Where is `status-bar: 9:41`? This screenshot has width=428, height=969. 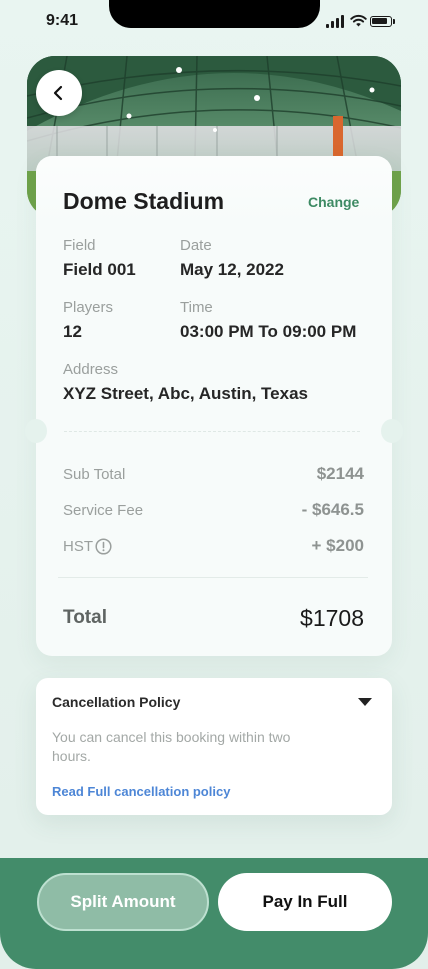 status-bar: 9:41 is located at coordinates (214, 22).